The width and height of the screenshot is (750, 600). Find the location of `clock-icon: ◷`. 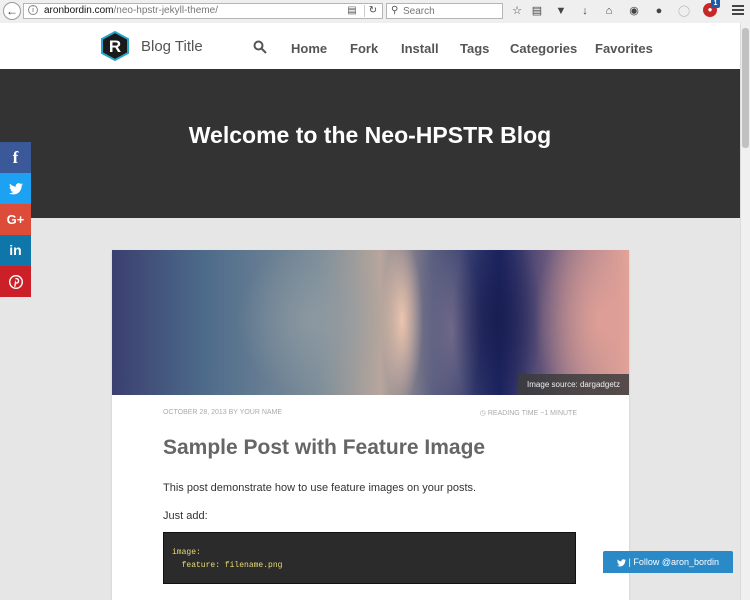

clock-icon: ◷ is located at coordinates (483, 413).